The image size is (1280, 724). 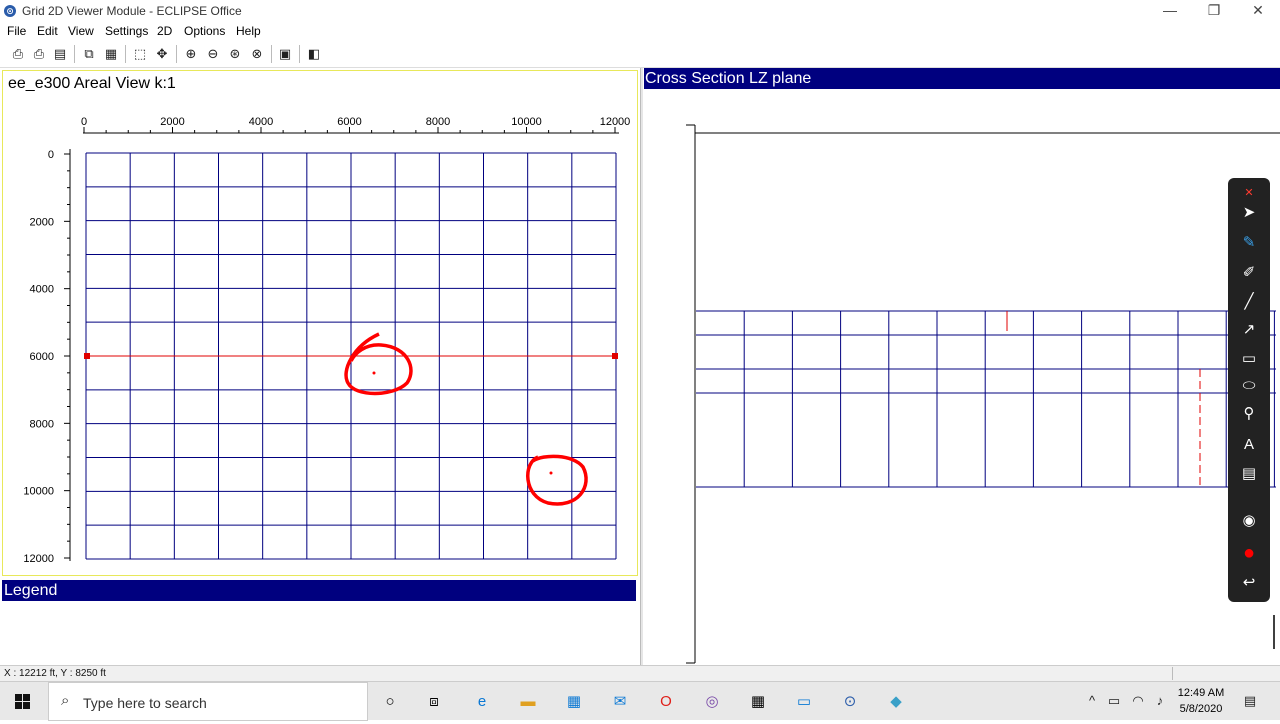 I want to click on cursor-icon: ➤, so click(x=1249, y=213).